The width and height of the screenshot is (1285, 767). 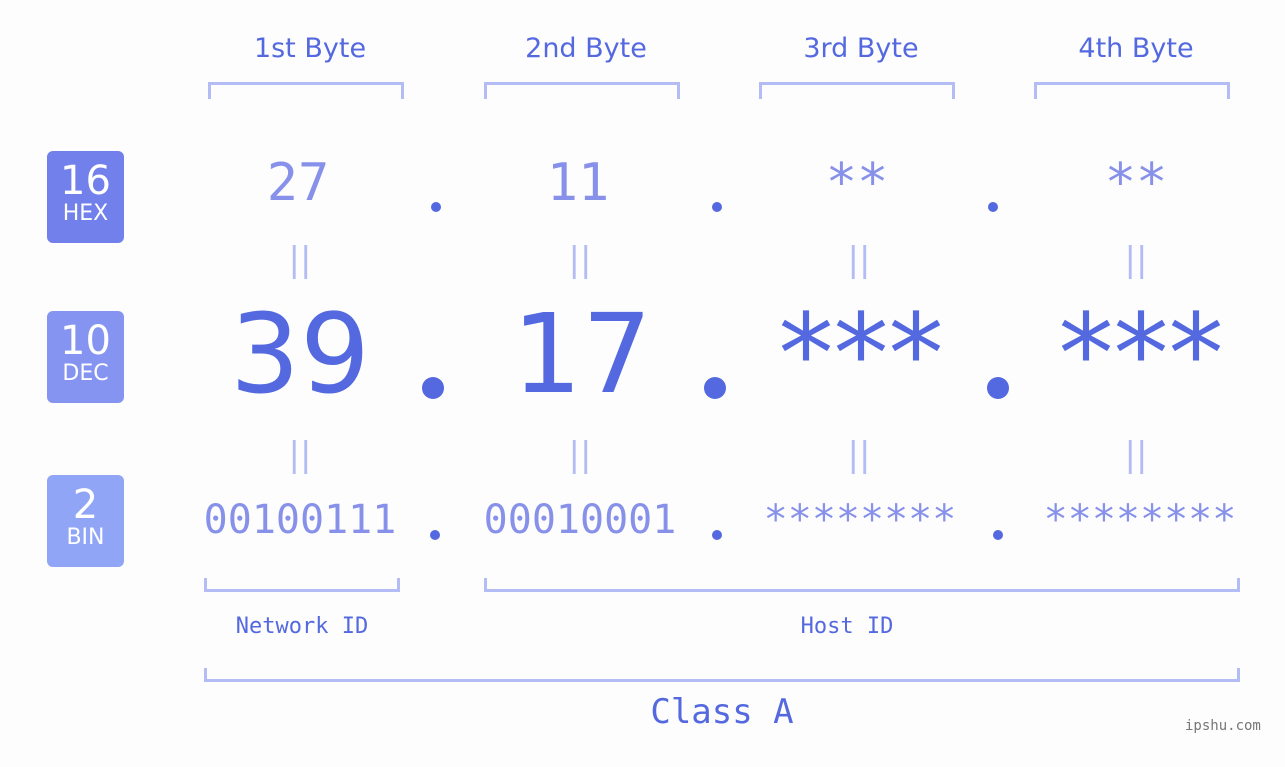 I want to click on host-id-bracket, so click(x=862, y=585).